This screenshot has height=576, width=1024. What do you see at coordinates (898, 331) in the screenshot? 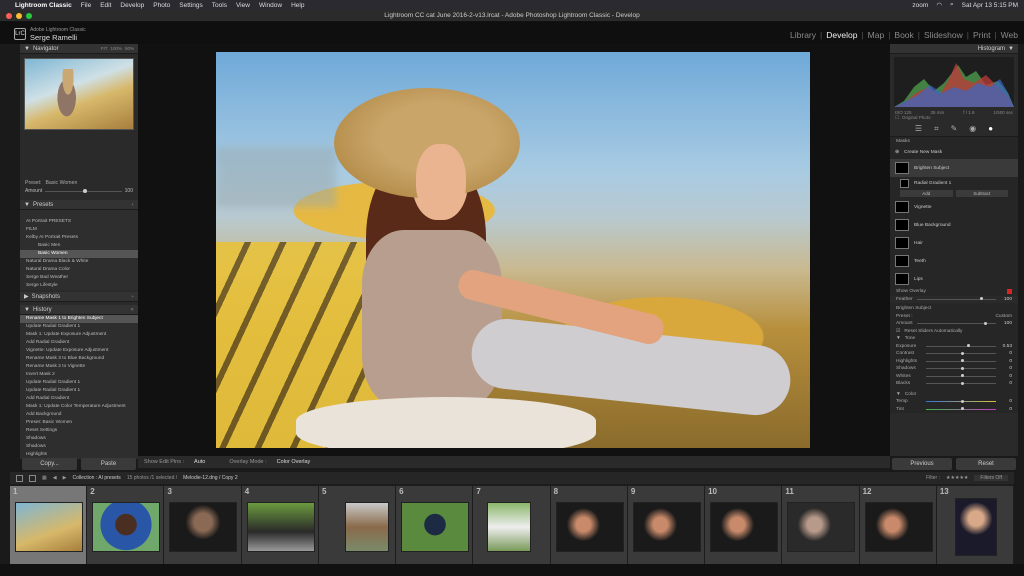
I see `checkbox-checked-icon: ☑` at bounding box center [898, 331].